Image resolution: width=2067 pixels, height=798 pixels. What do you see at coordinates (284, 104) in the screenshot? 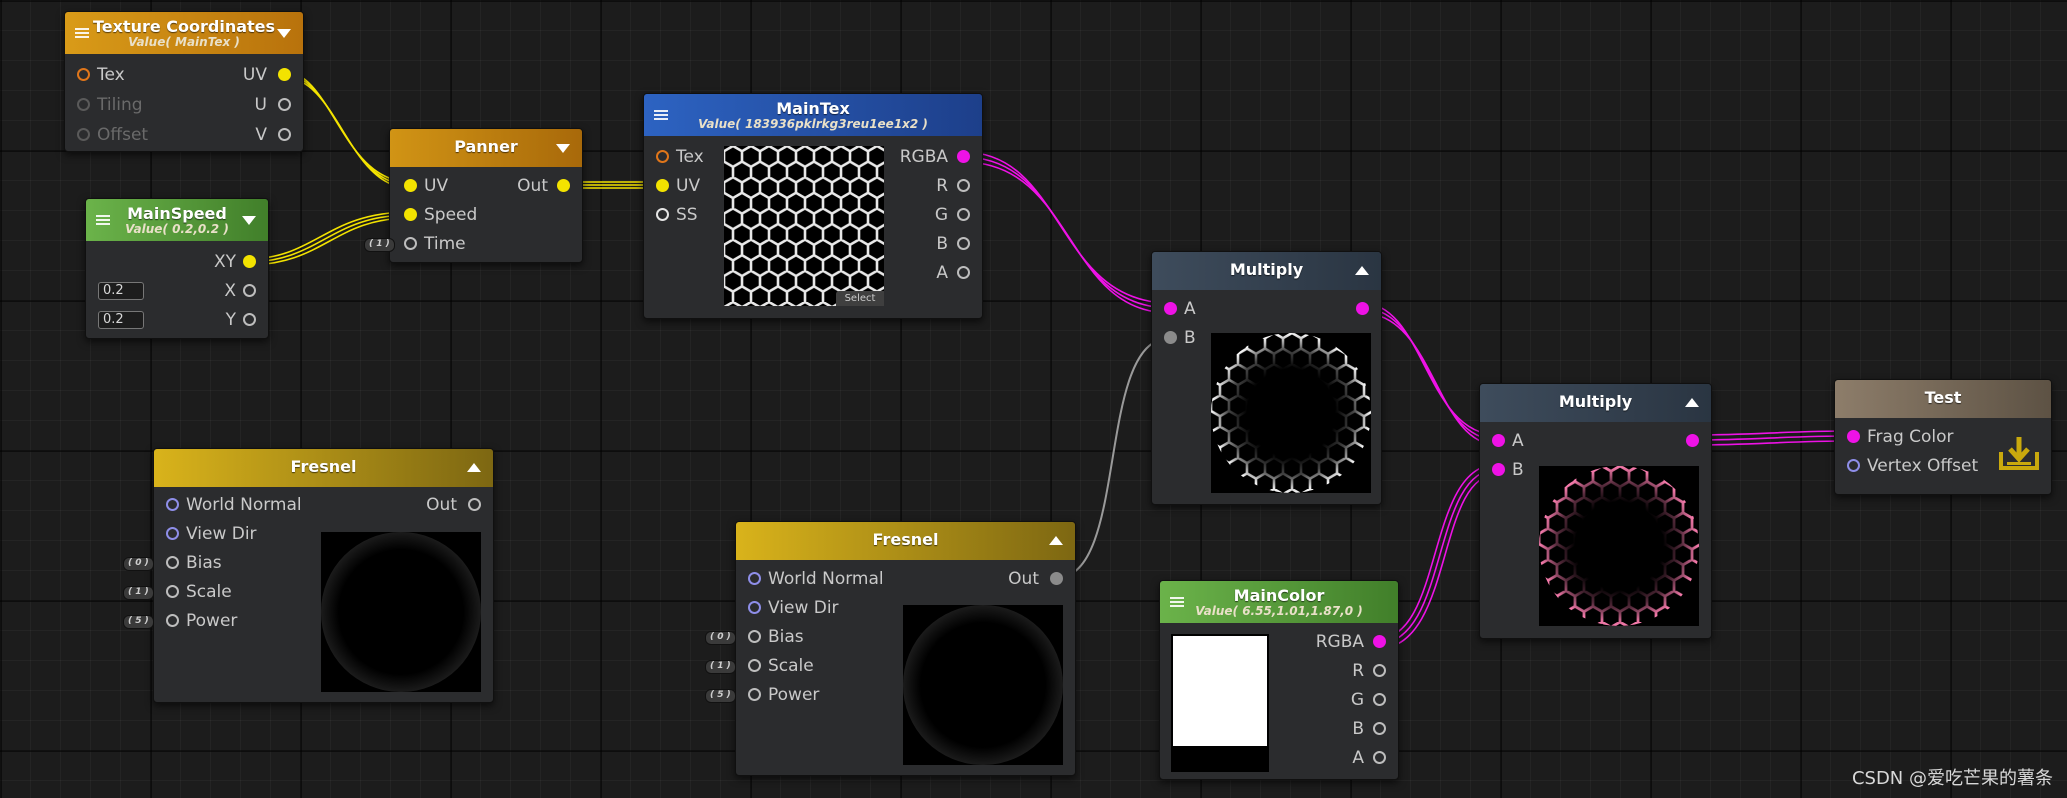
I see `output-port-u` at bounding box center [284, 104].